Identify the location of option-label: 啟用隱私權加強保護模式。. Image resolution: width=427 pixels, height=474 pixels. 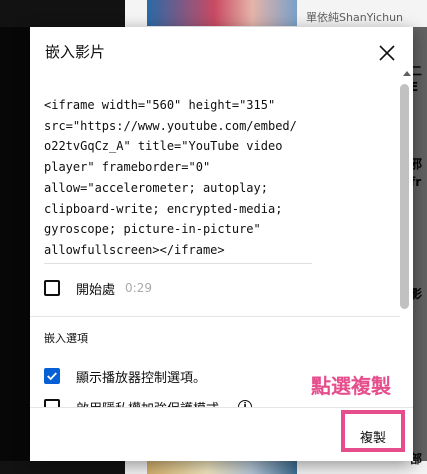
(154, 403).